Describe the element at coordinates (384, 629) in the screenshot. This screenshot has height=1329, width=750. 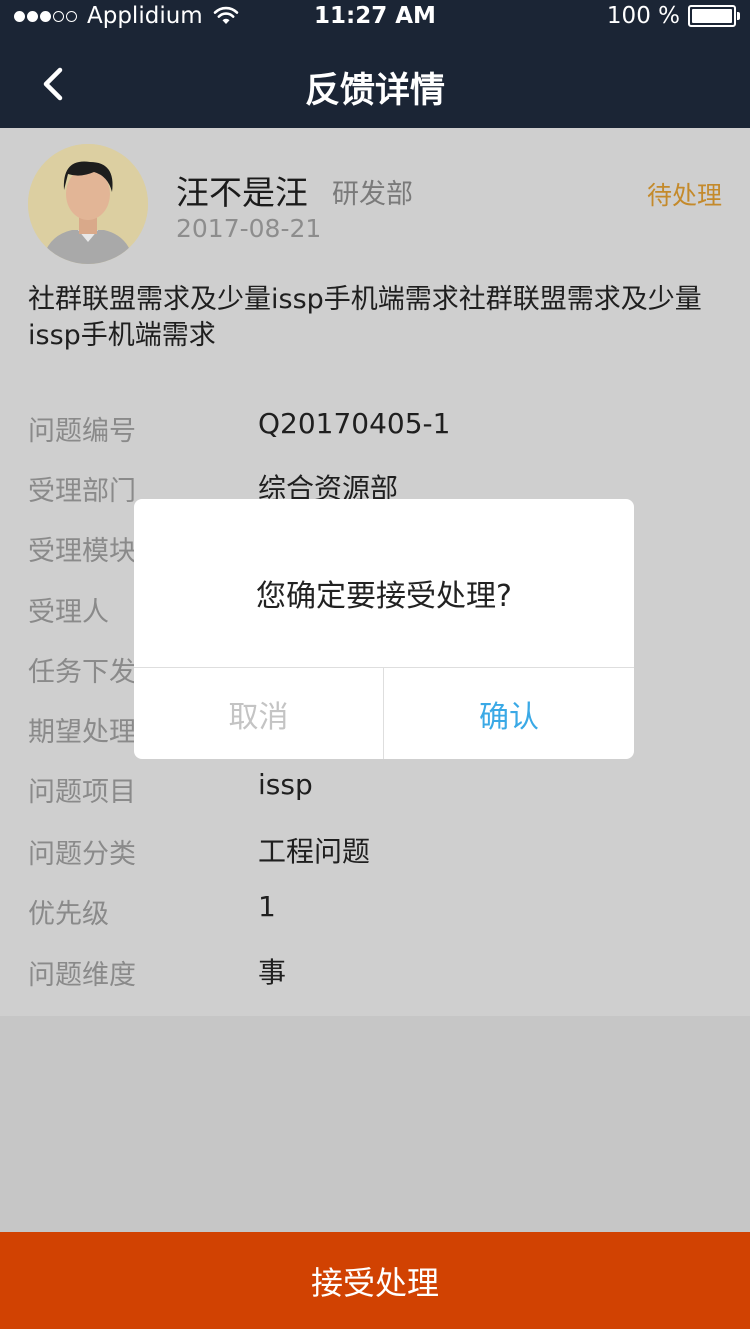
I see `confirm-dialog: 您确定要接受处理? 取消 确认` at that location.